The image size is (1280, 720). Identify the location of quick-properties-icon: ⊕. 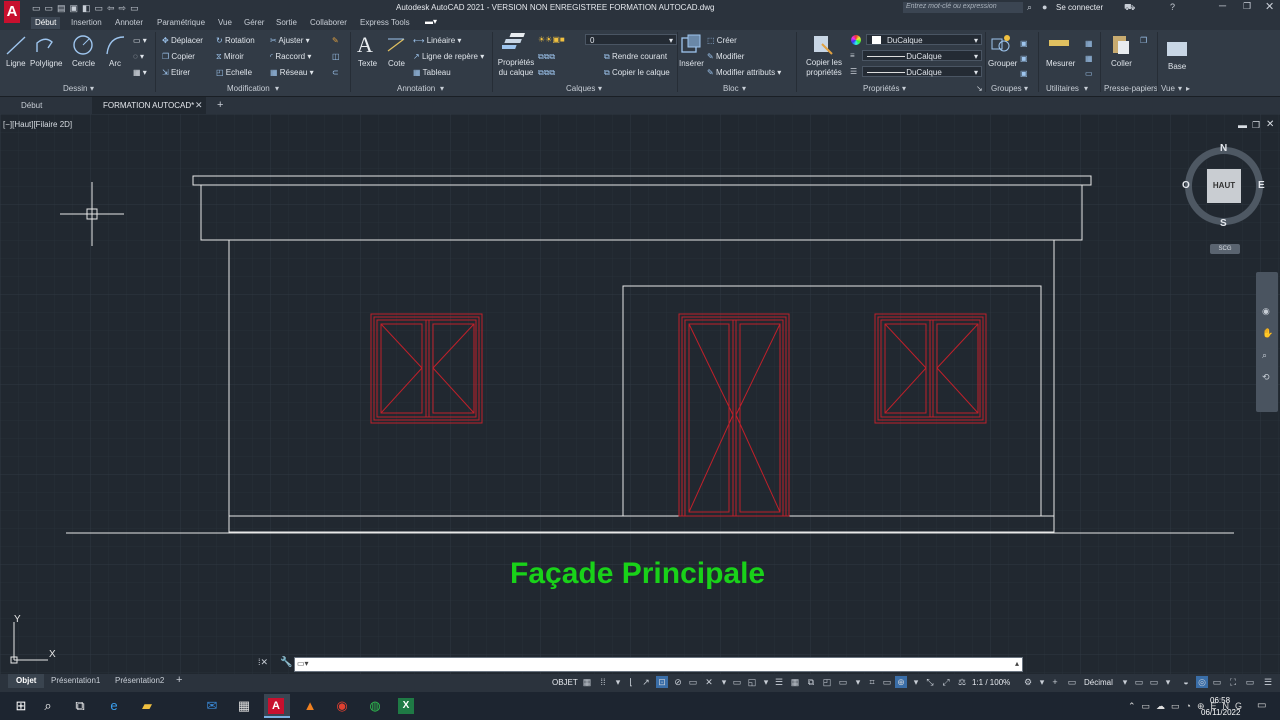
(901, 682).